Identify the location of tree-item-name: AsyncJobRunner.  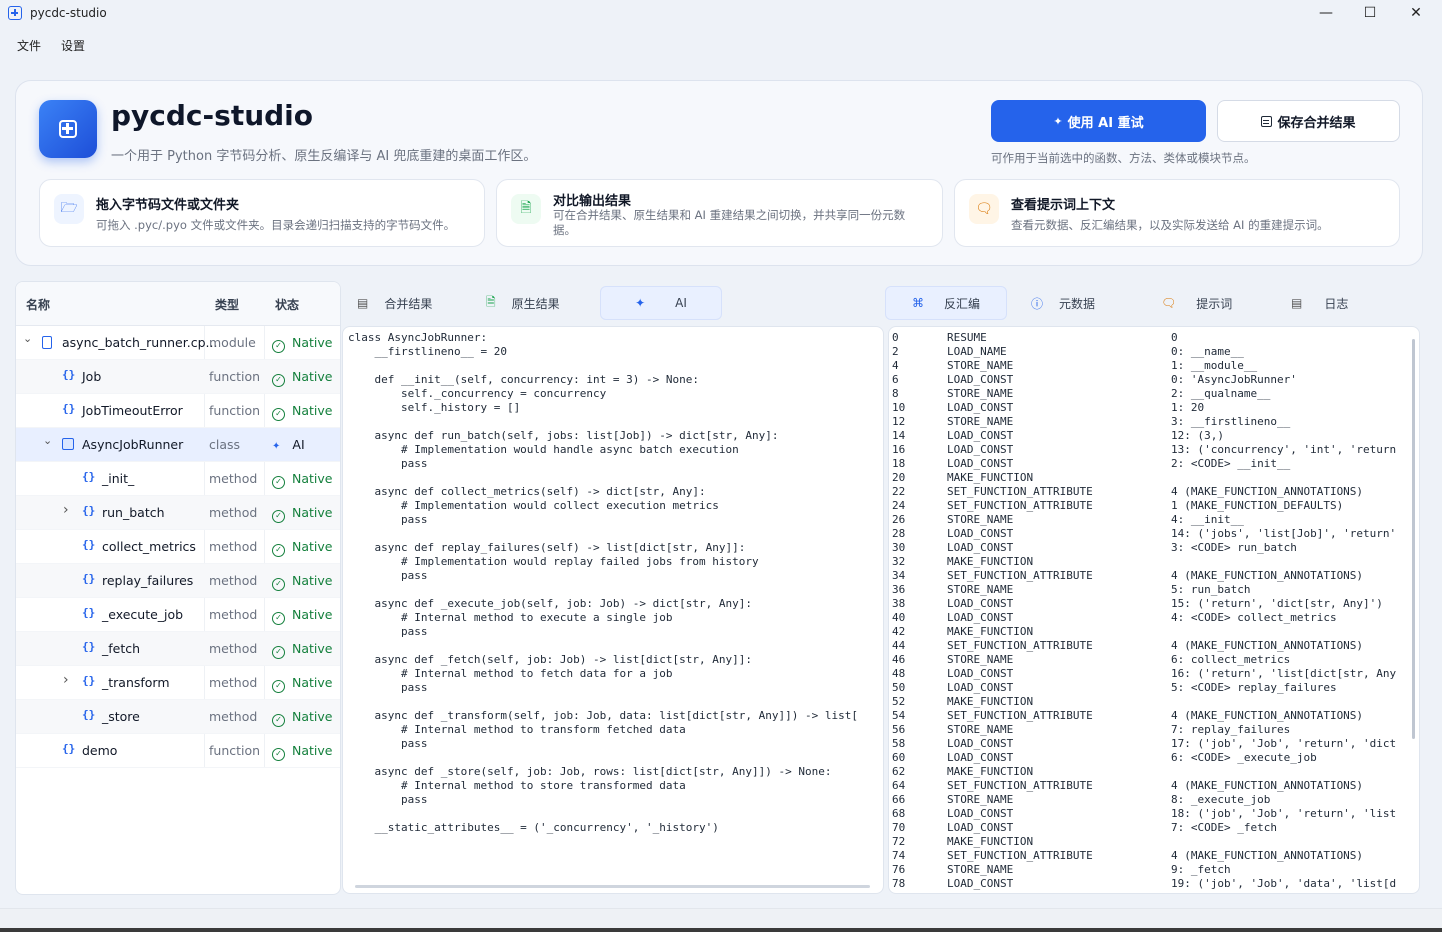
(133, 444).